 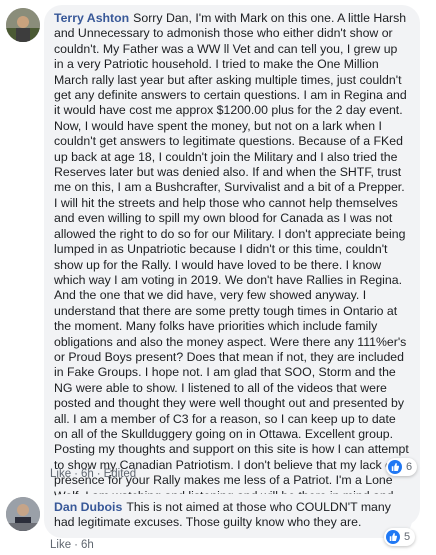 I want to click on comment-actions: Like · 6h · Edited, so click(x=93, y=474).